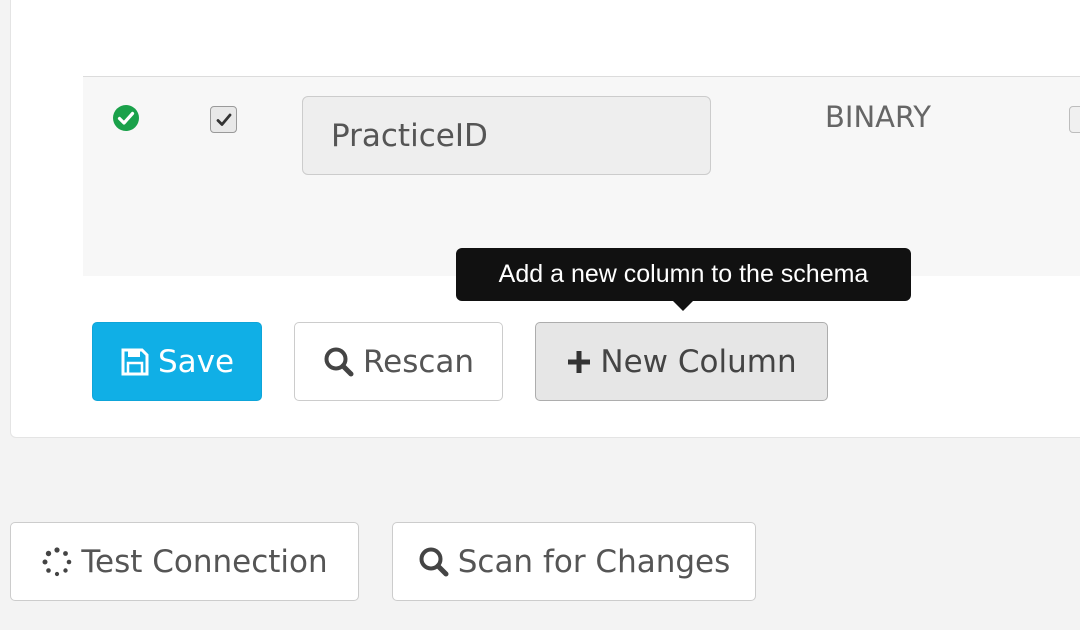 This screenshot has height=630, width=1080. What do you see at coordinates (594, 561) in the screenshot?
I see `scan-for-changes-button-label: Scan for Changes` at bounding box center [594, 561].